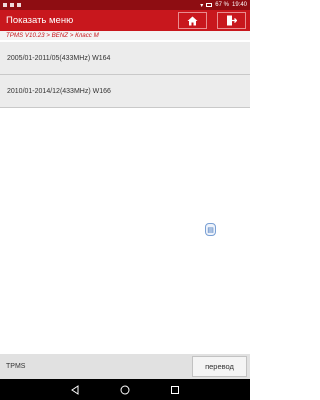  I want to click on clipboard-icon: ▤, so click(210, 230).